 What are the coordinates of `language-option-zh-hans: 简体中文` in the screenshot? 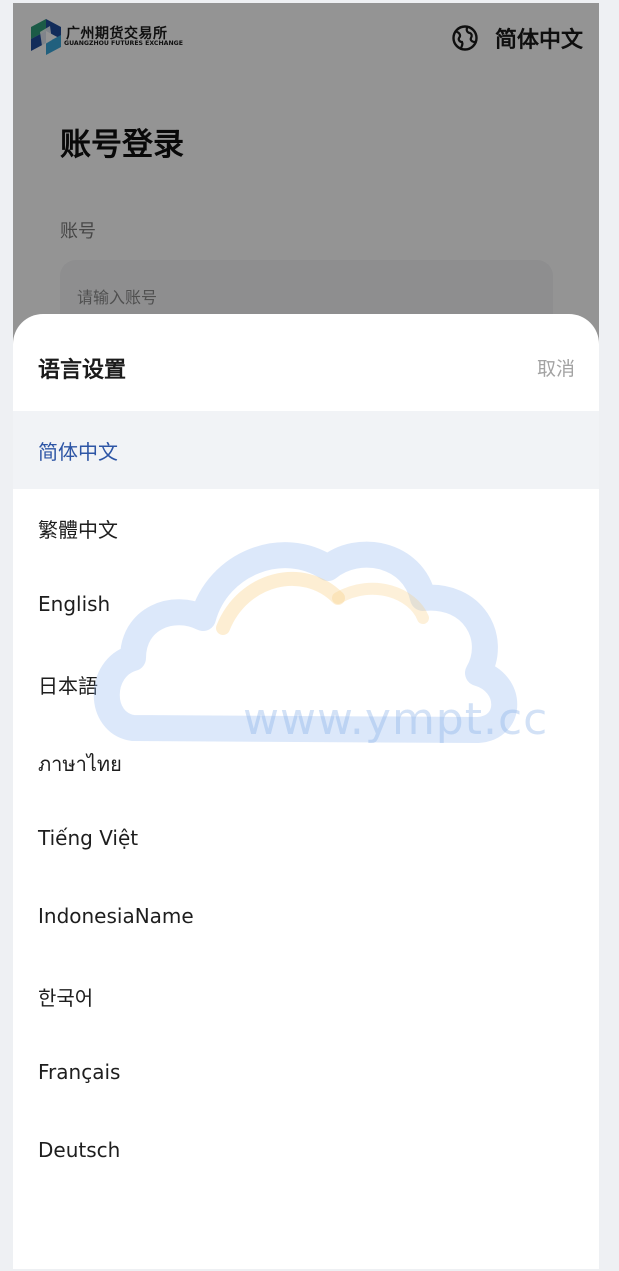 It's located at (306, 450).